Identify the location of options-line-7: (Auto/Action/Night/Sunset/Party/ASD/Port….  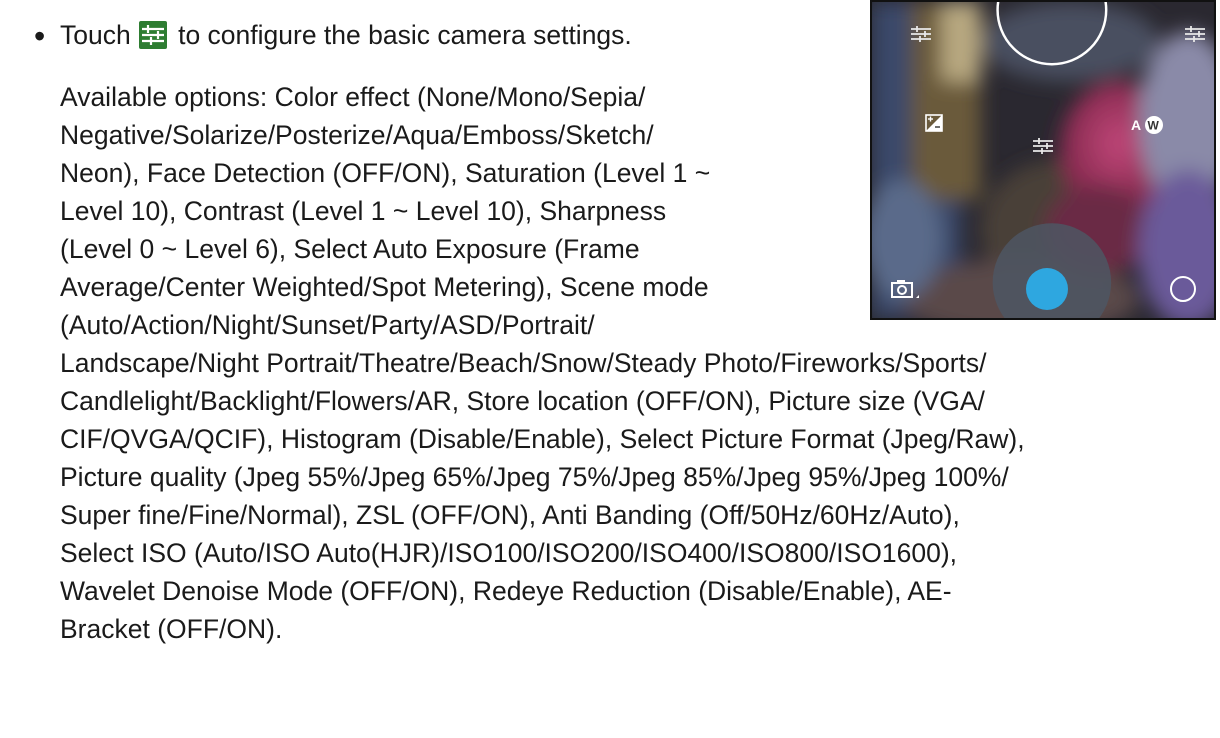
(327, 325).